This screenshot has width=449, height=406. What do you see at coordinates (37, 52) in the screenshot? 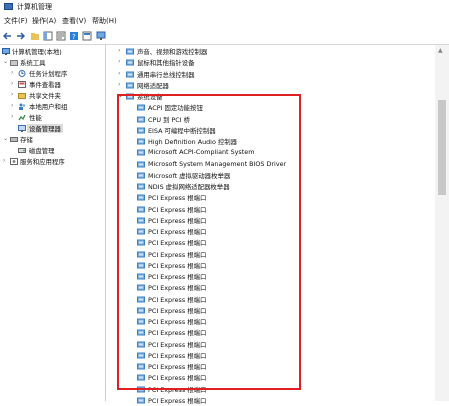
I see `tree-item-label: 计算机管理(本地)` at bounding box center [37, 52].